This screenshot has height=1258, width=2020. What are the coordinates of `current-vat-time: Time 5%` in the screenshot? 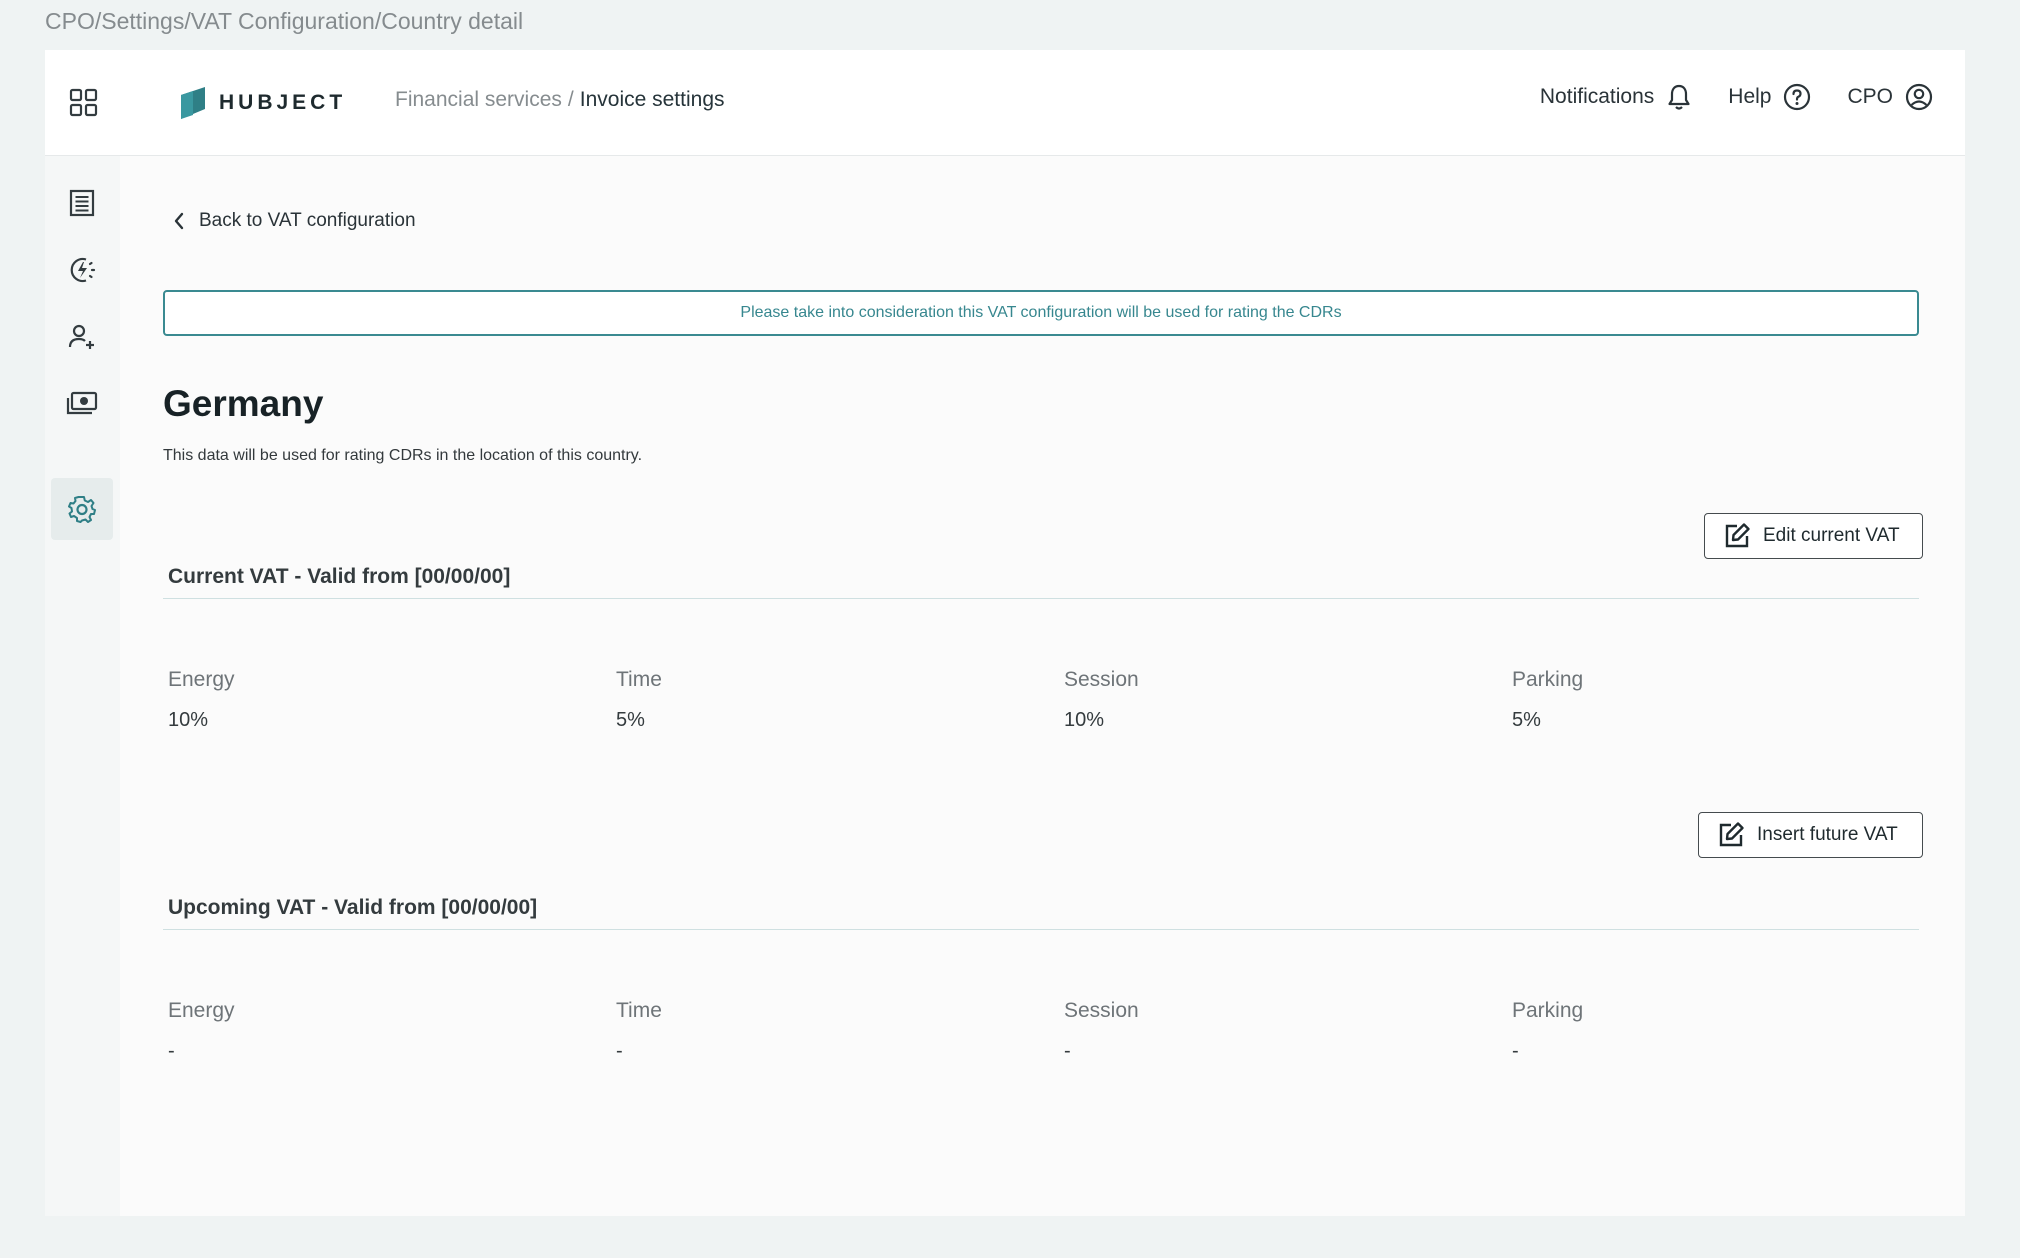 It's located at (826, 700).